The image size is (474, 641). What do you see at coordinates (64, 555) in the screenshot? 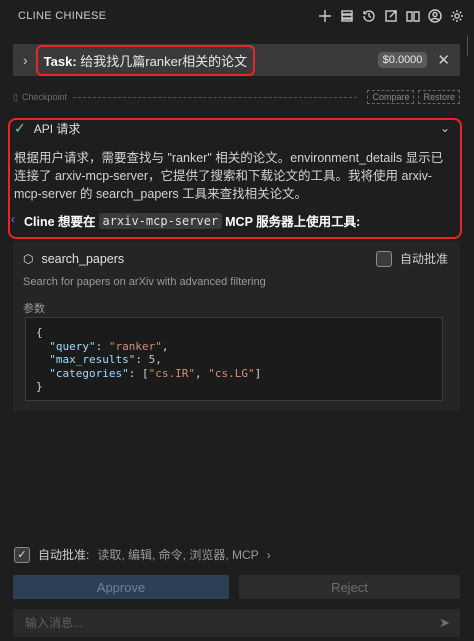
I see `auto-approve-bar-label: 自动批准:` at bounding box center [64, 555].